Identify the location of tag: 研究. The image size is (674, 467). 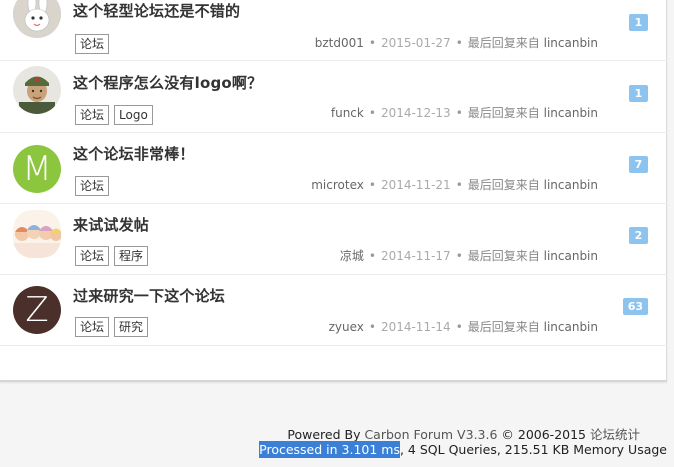
(131, 327).